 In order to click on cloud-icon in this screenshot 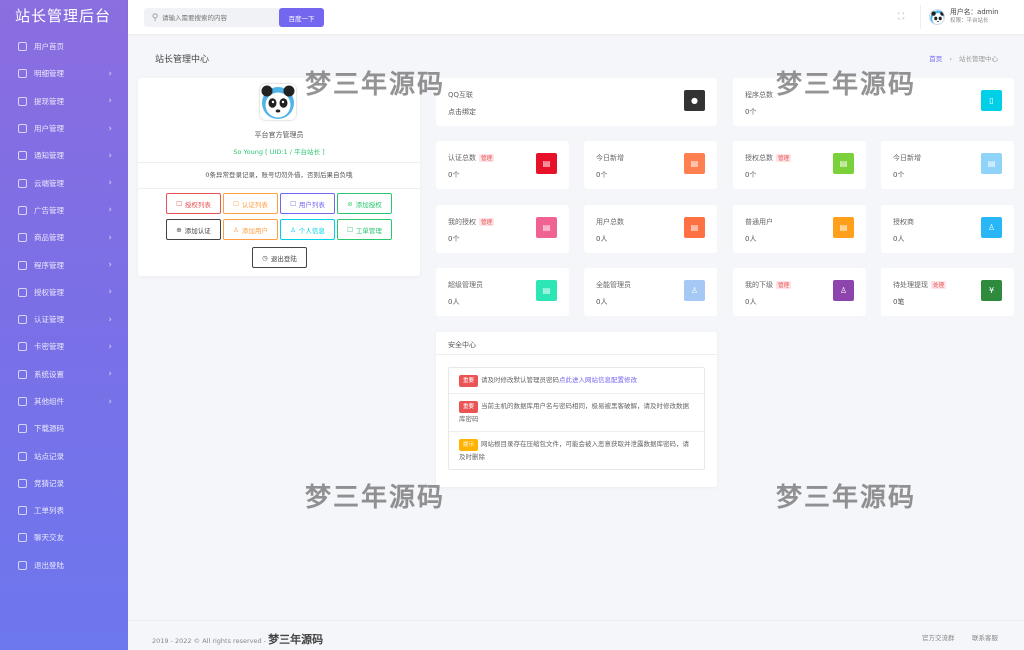, I will do `click(22, 183)`.